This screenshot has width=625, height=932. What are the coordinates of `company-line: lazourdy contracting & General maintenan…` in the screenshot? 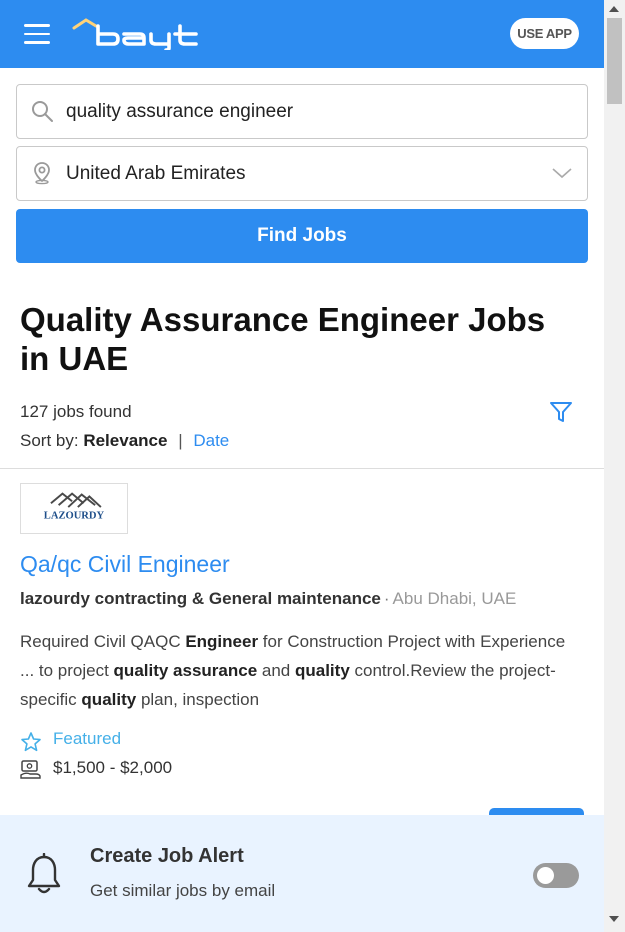 It's located at (268, 599).